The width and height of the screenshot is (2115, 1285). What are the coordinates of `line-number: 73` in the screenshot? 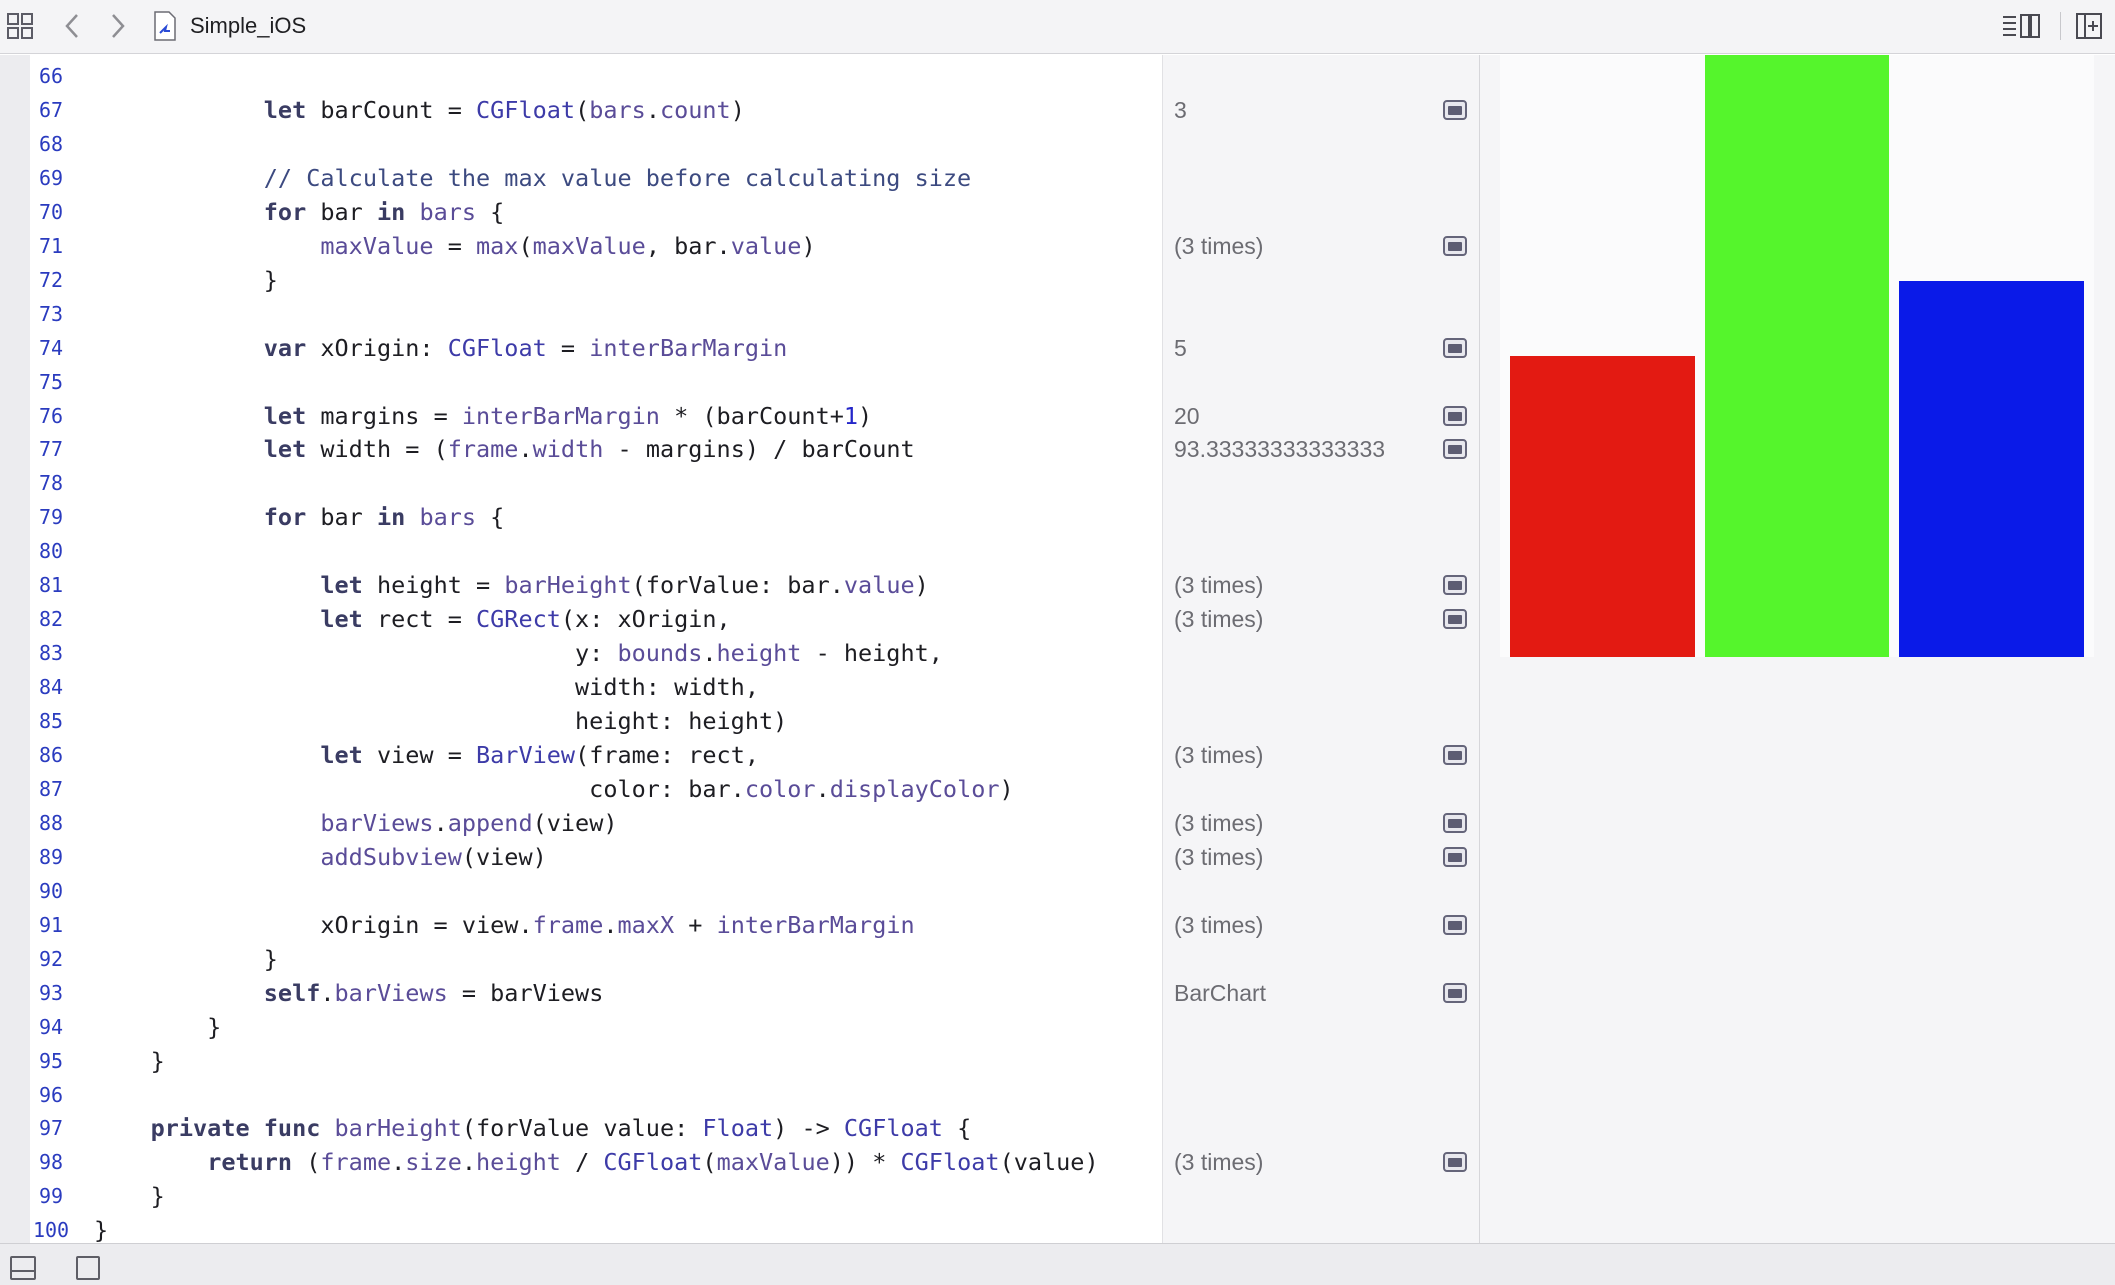 It's located at (51, 313).